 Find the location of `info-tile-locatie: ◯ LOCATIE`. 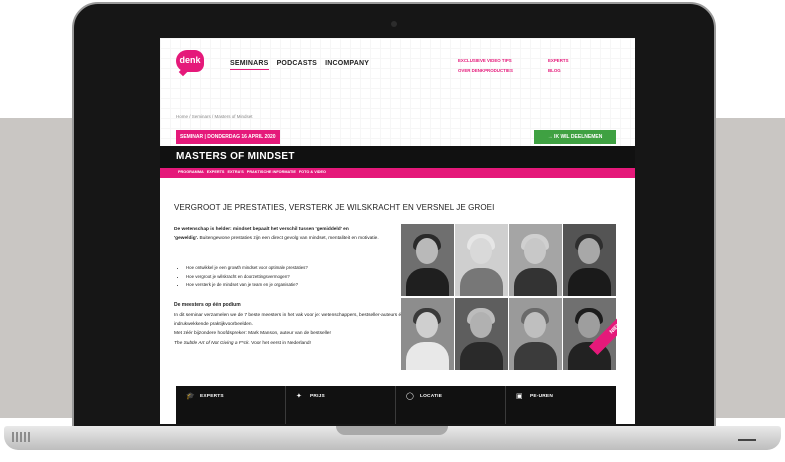

info-tile-locatie: ◯ LOCATIE is located at coordinates (451, 405).